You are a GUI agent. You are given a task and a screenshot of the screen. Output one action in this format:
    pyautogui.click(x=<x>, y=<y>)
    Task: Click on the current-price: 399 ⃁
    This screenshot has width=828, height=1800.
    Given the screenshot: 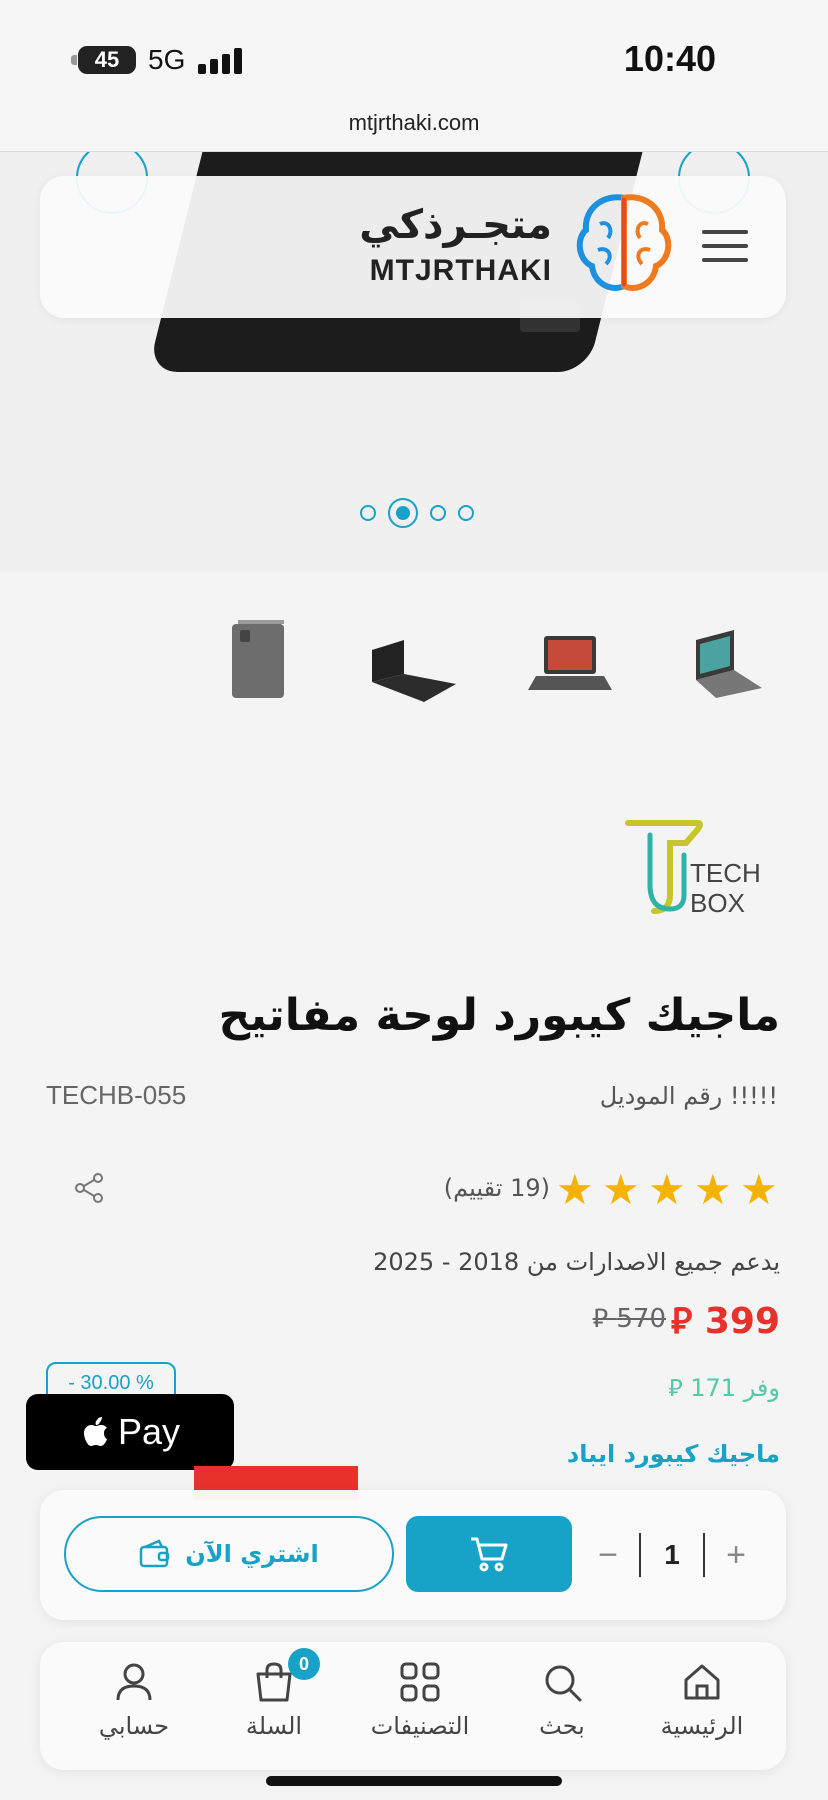 What is the action you would take?
    pyautogui.click(x=725, y=1321)
    